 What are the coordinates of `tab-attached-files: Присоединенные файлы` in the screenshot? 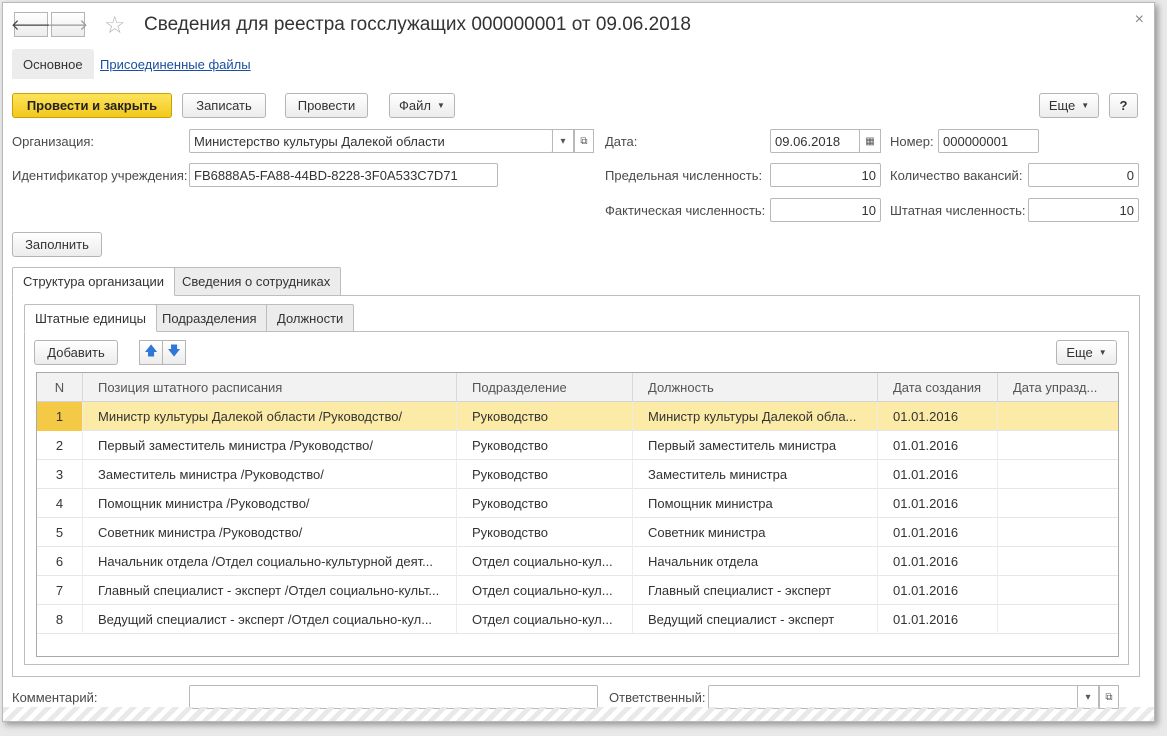 It's located at (175, 64).